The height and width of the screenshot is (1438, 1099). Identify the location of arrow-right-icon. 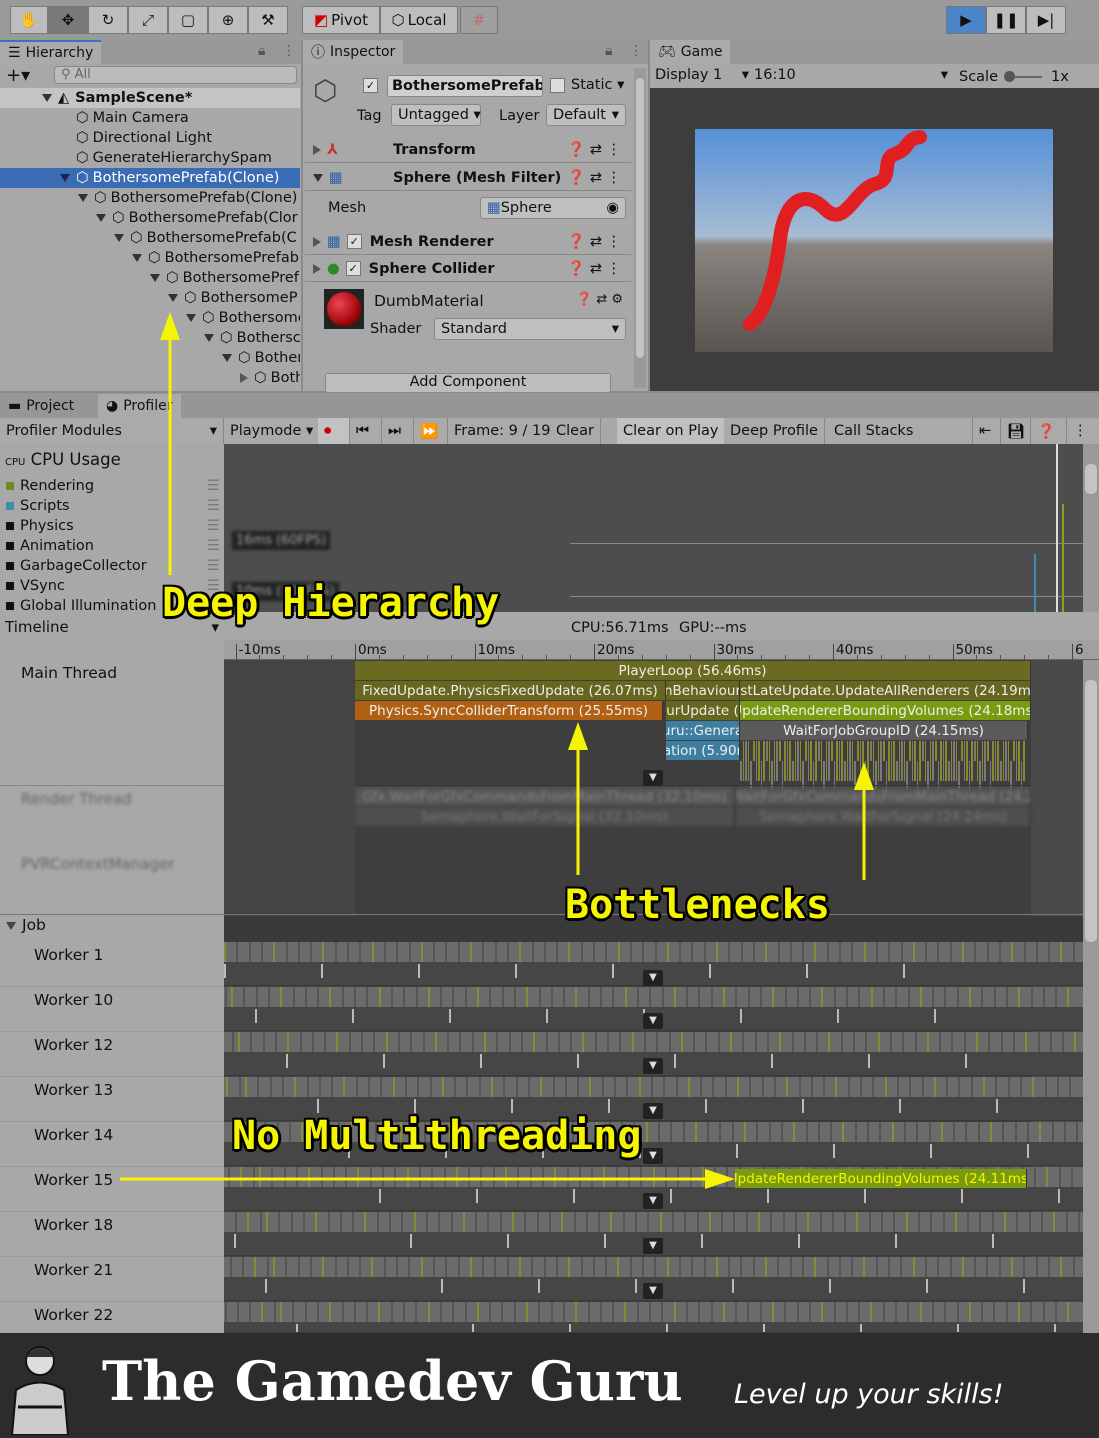
(720, 1179).